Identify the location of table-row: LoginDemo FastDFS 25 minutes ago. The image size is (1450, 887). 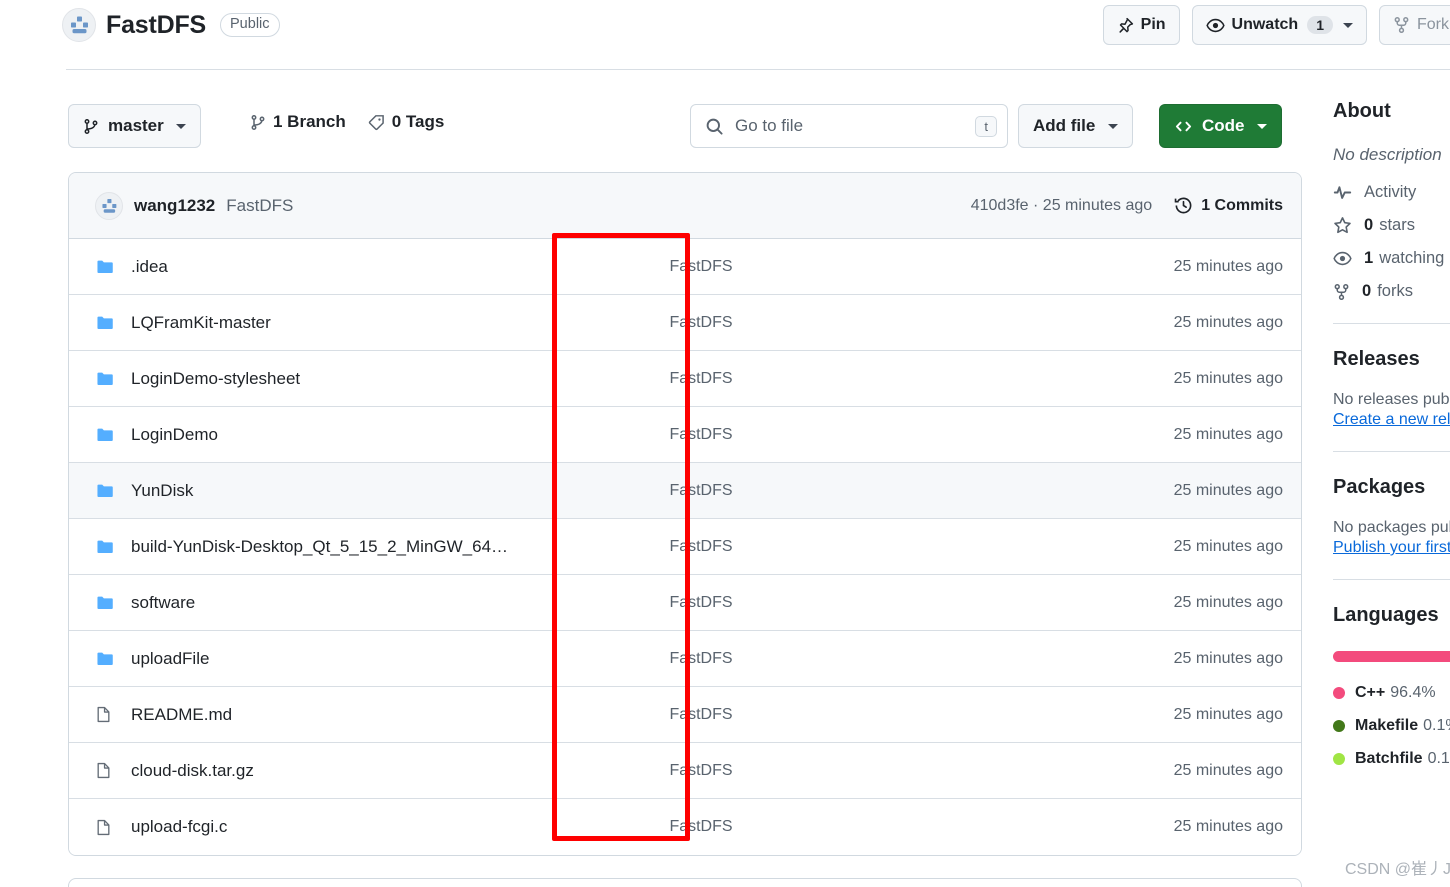
(685, 435).